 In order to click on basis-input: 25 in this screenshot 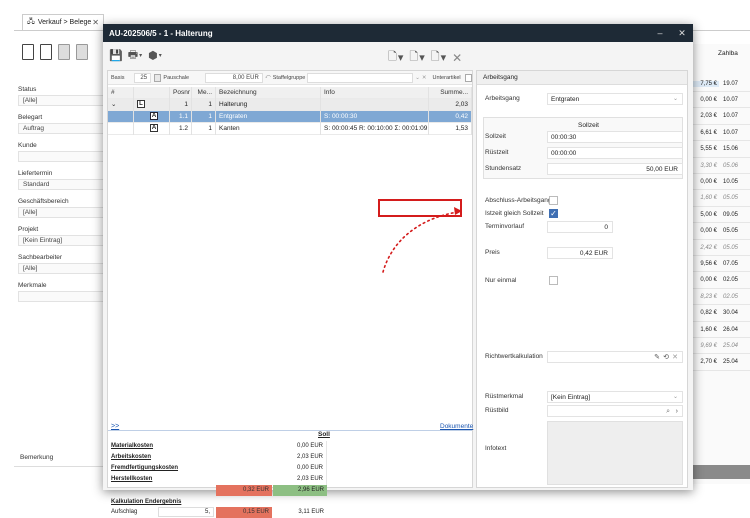, I will do `click(143, 77)`.